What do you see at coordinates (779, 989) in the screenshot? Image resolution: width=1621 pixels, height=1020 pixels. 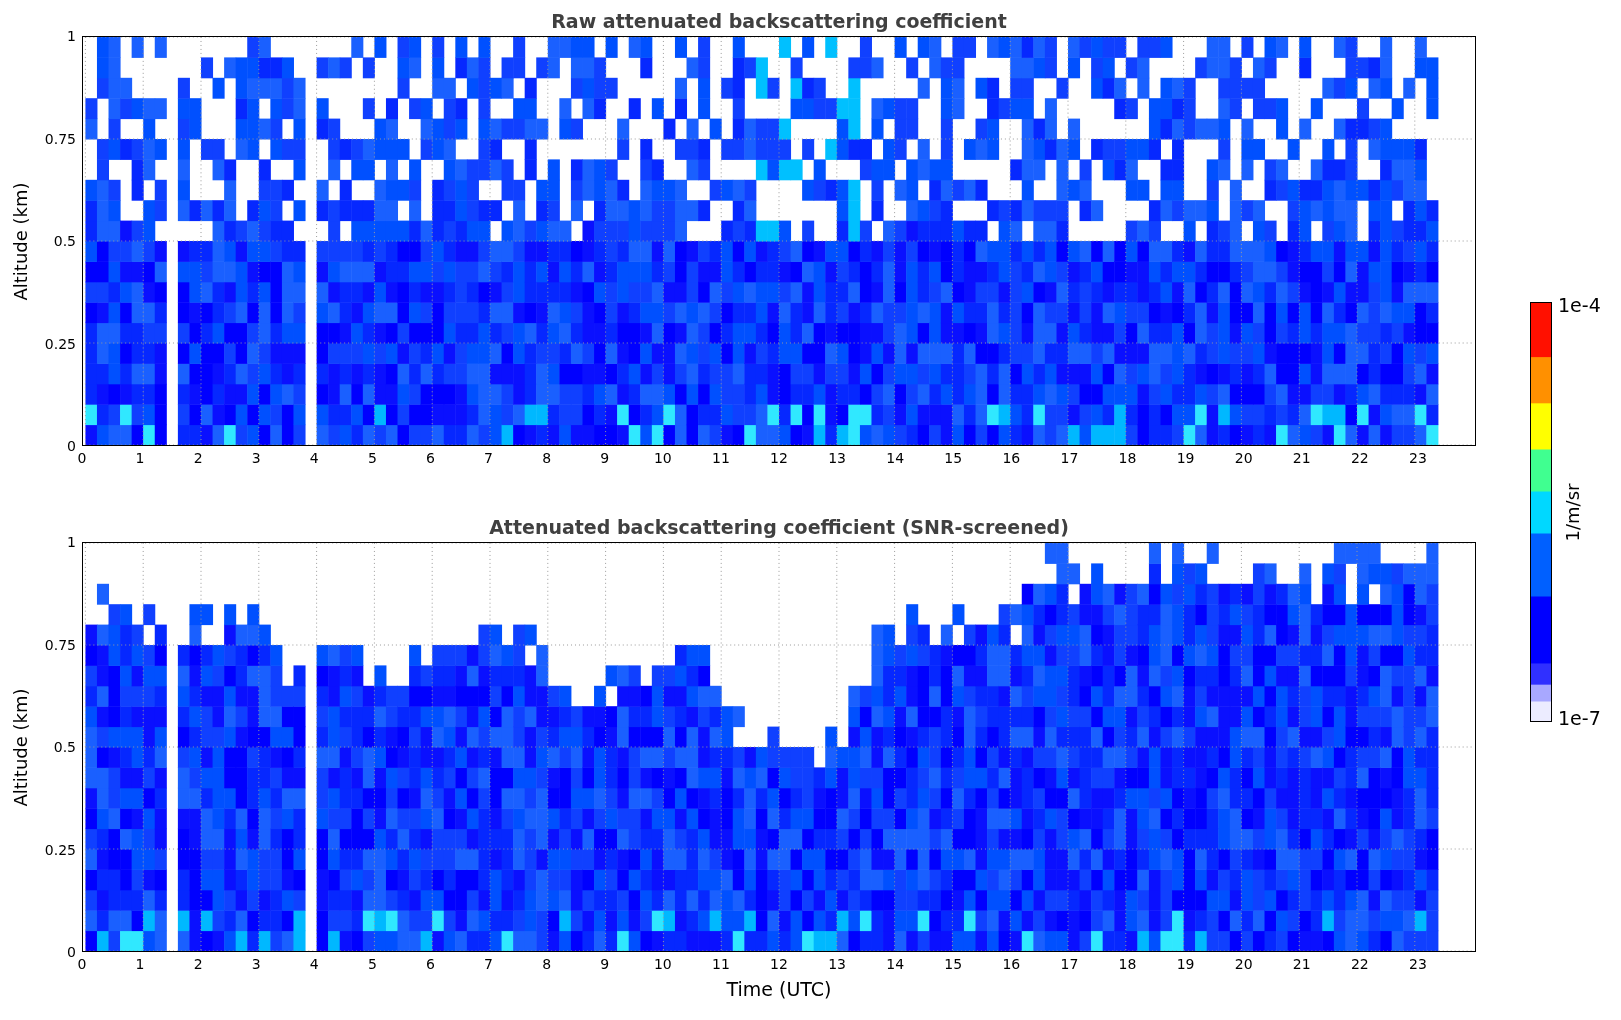 I see `axis-label: Time (UTC)` at bounding box center [779, 989].